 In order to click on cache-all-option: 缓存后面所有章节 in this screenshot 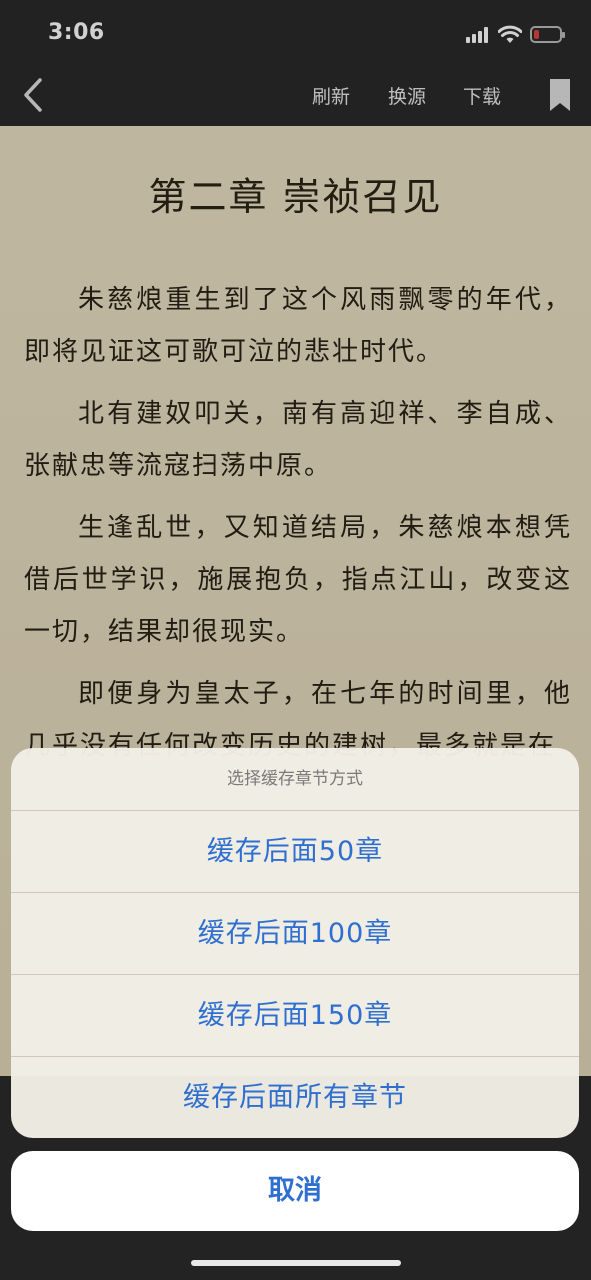, I will do `click(295, 1097)`.